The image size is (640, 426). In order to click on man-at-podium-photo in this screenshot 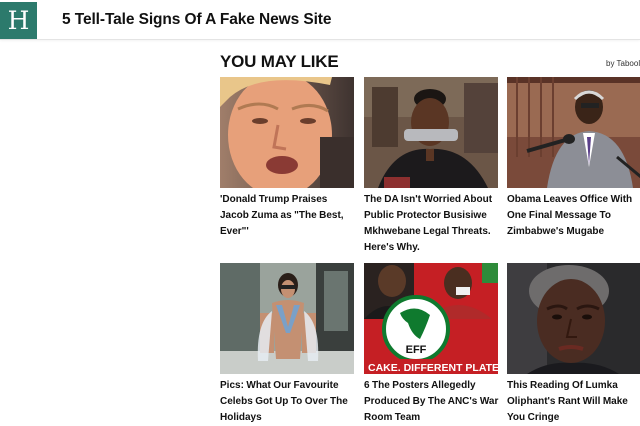, I will do `click(573, 132)`.